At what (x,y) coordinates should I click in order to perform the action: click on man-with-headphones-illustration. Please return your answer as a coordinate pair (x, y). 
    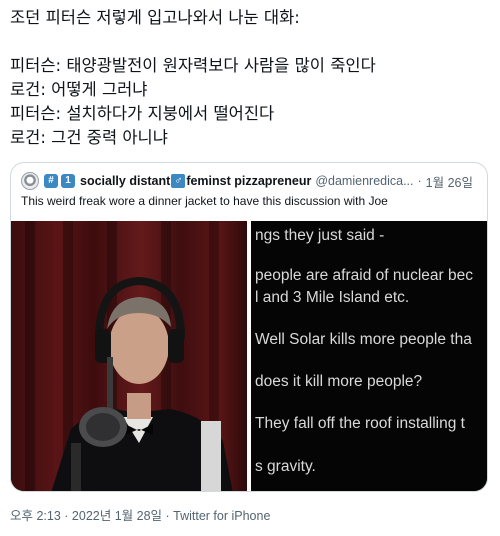
    Looking at the image, I should click on (142, 383).